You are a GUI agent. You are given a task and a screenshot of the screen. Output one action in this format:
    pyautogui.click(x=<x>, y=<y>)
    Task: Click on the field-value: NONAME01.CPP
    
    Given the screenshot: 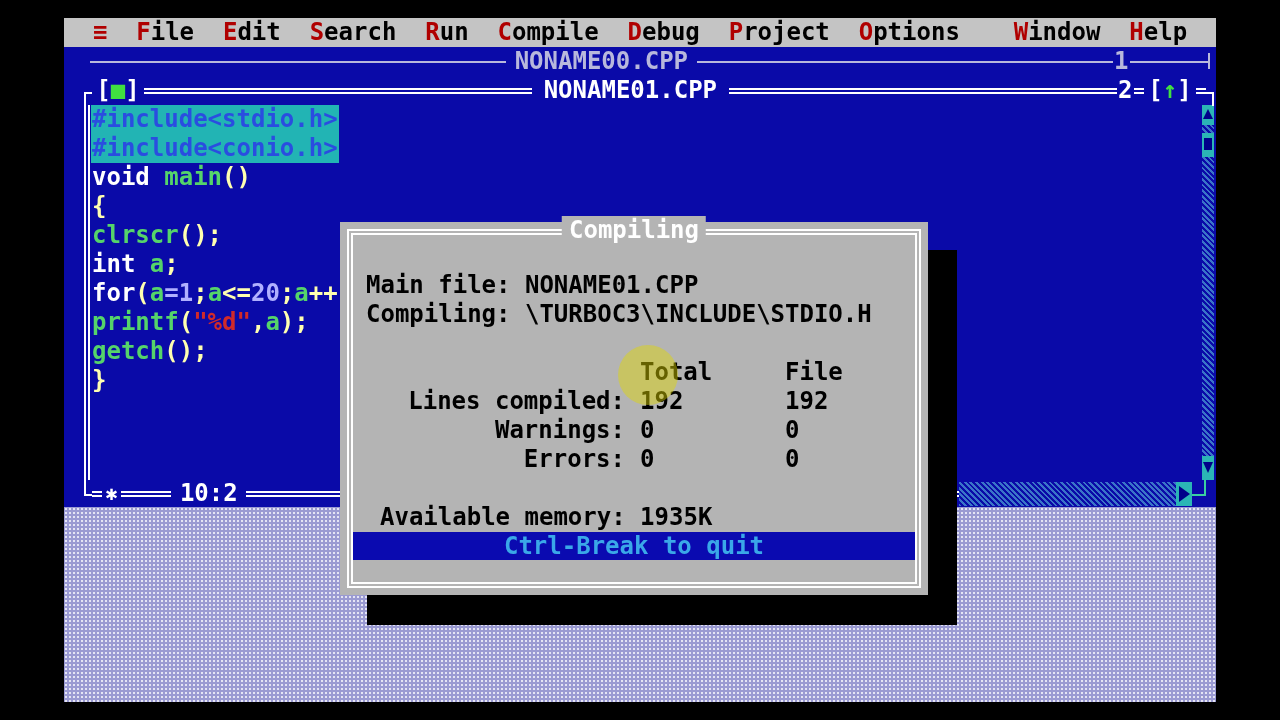 What is the action you would take?
    pyautogui.click(x=611, y=285)
    